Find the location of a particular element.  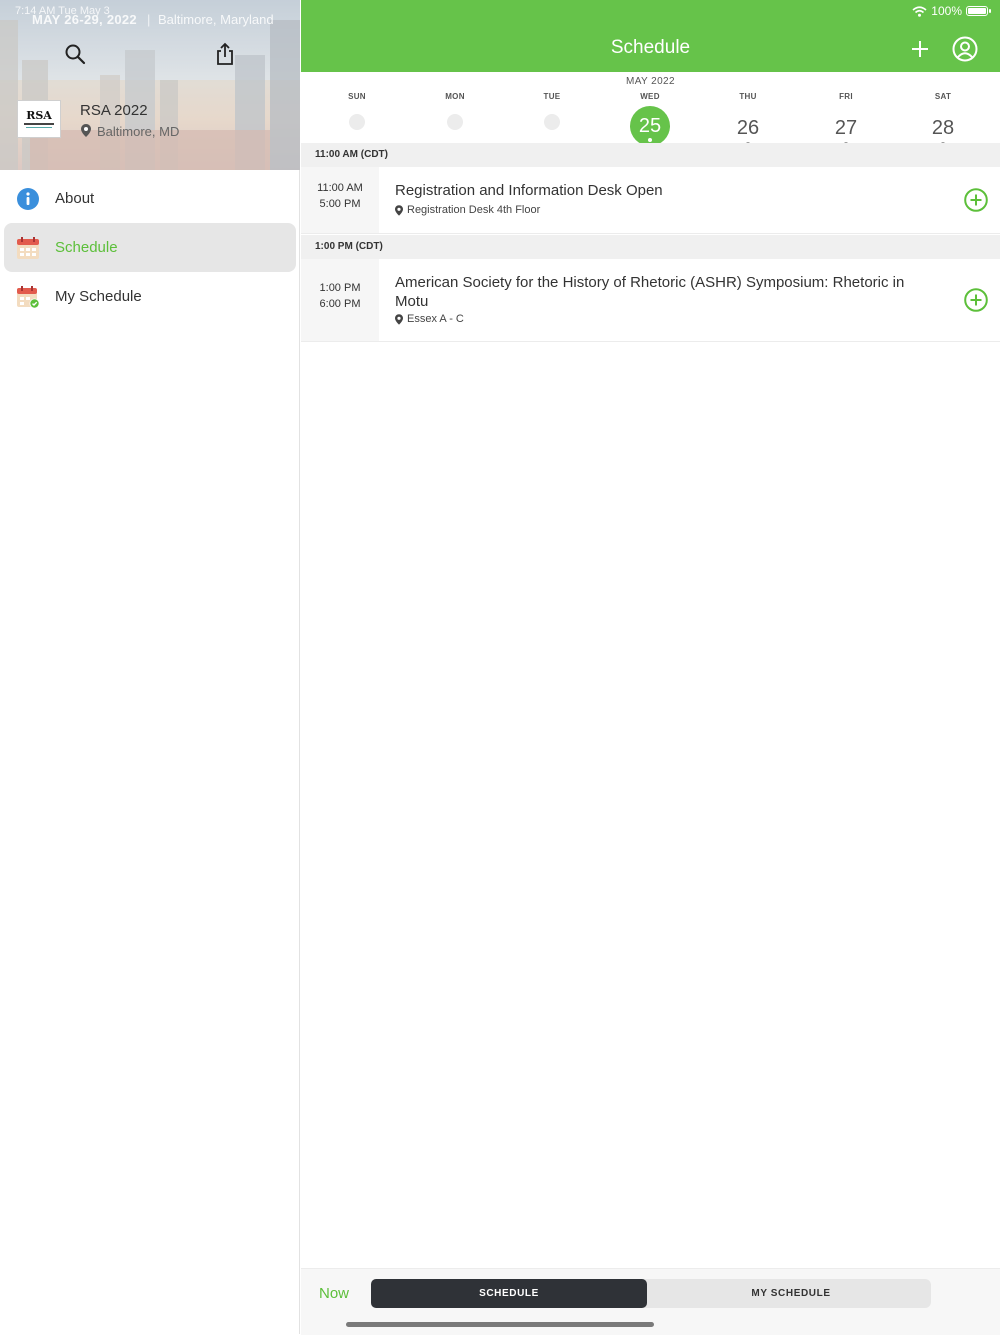

search-icon is located at coordinates (75, 54).